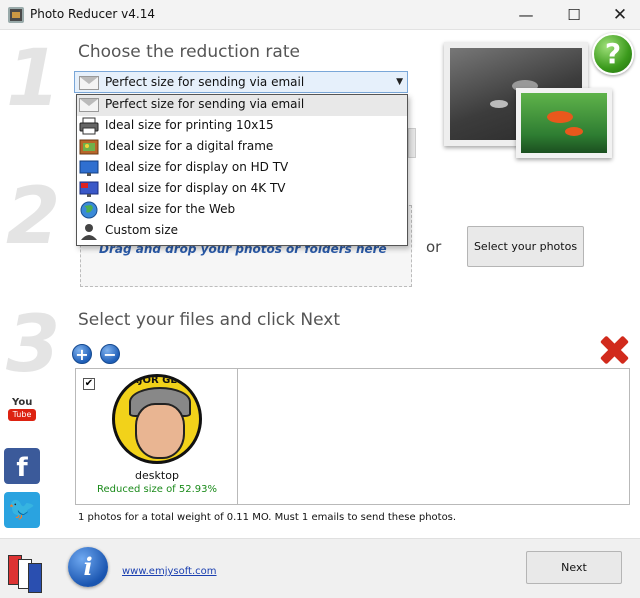 The width and height of the screenshot is (640, 598). Describe the element at coordinates (399, 82) in the screenshot. I see `chevron-down-icon: ▼` at that location.